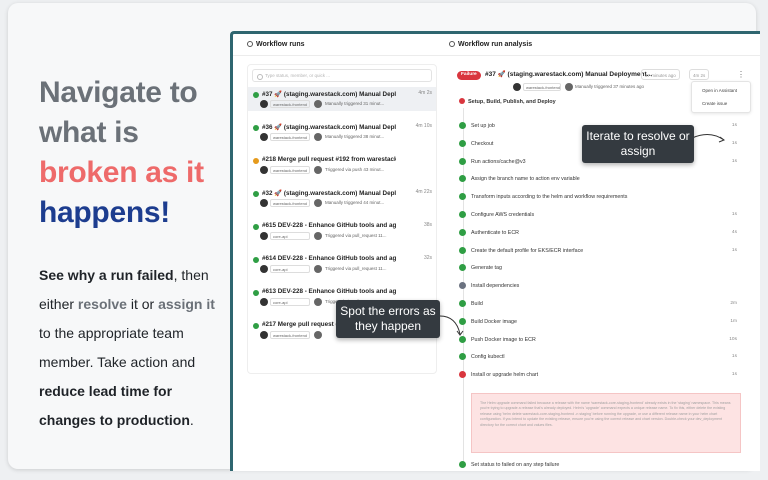 The width and height of the screenshot is (768, 480). Describe the element at coordinates (503, 215) in the screenshot. I see `step-name: Configure AWS credentials` at that location.